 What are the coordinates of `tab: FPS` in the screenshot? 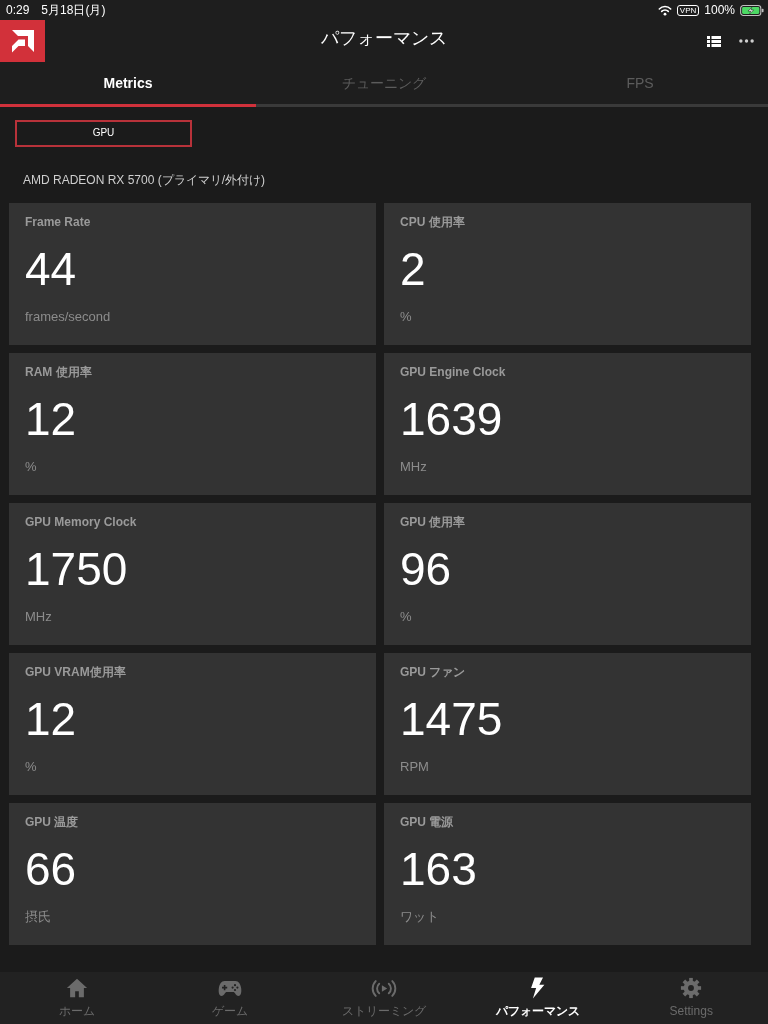 It's located at (640, 84).